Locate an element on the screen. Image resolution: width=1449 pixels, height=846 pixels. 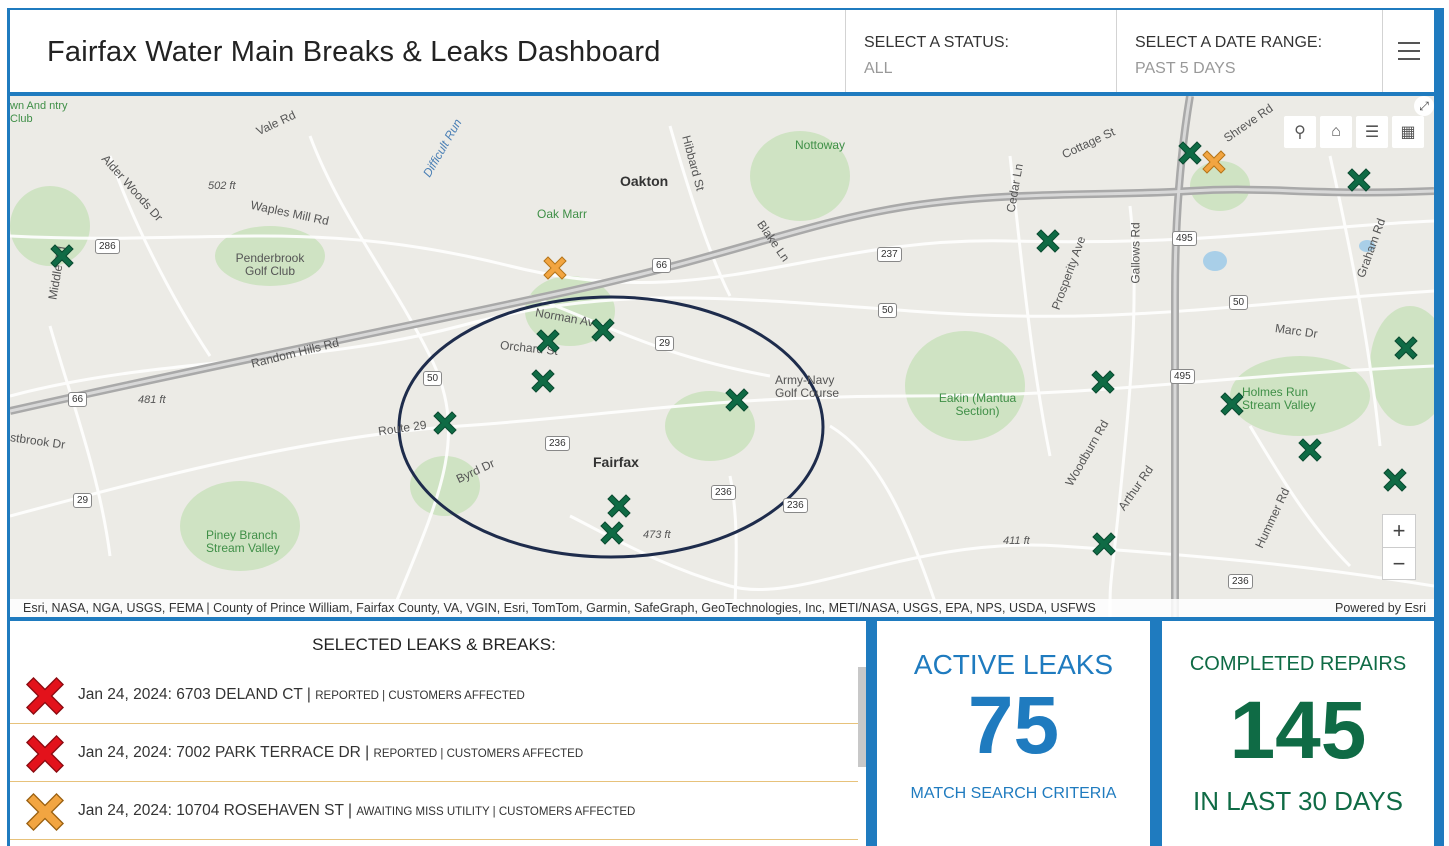
map-label-country-club: wn And ntry Club is located at coordinates (39, 112).